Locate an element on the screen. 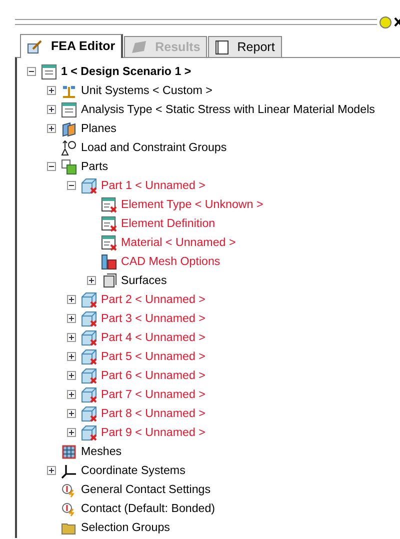 The image size is (400, 539). tree-item: Planes is located at coordinates (98, 129).